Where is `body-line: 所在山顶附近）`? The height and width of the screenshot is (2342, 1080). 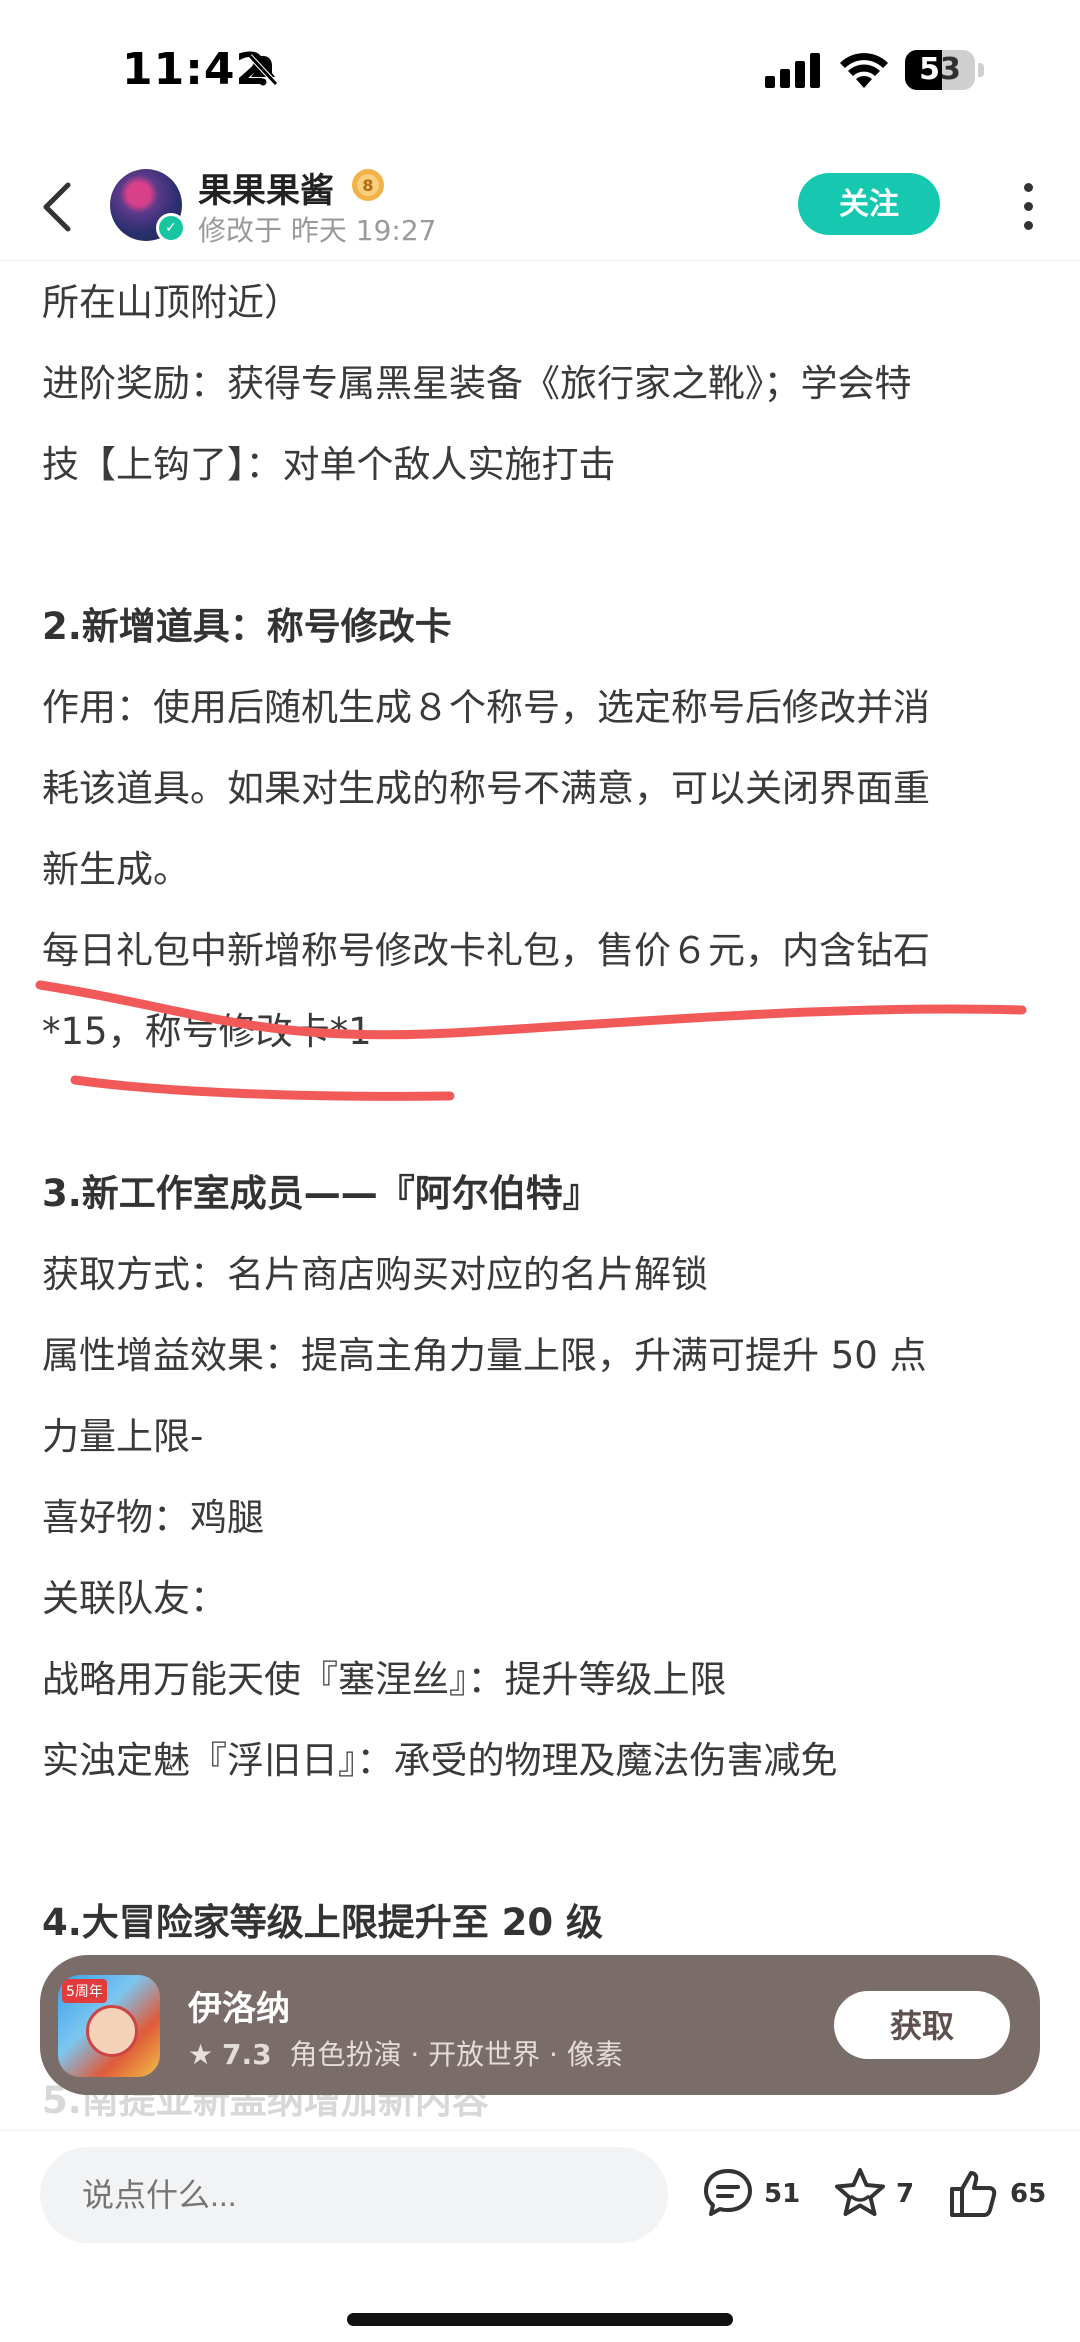 body-line: 所在山顶附近） is located at coordinates (171, 302).